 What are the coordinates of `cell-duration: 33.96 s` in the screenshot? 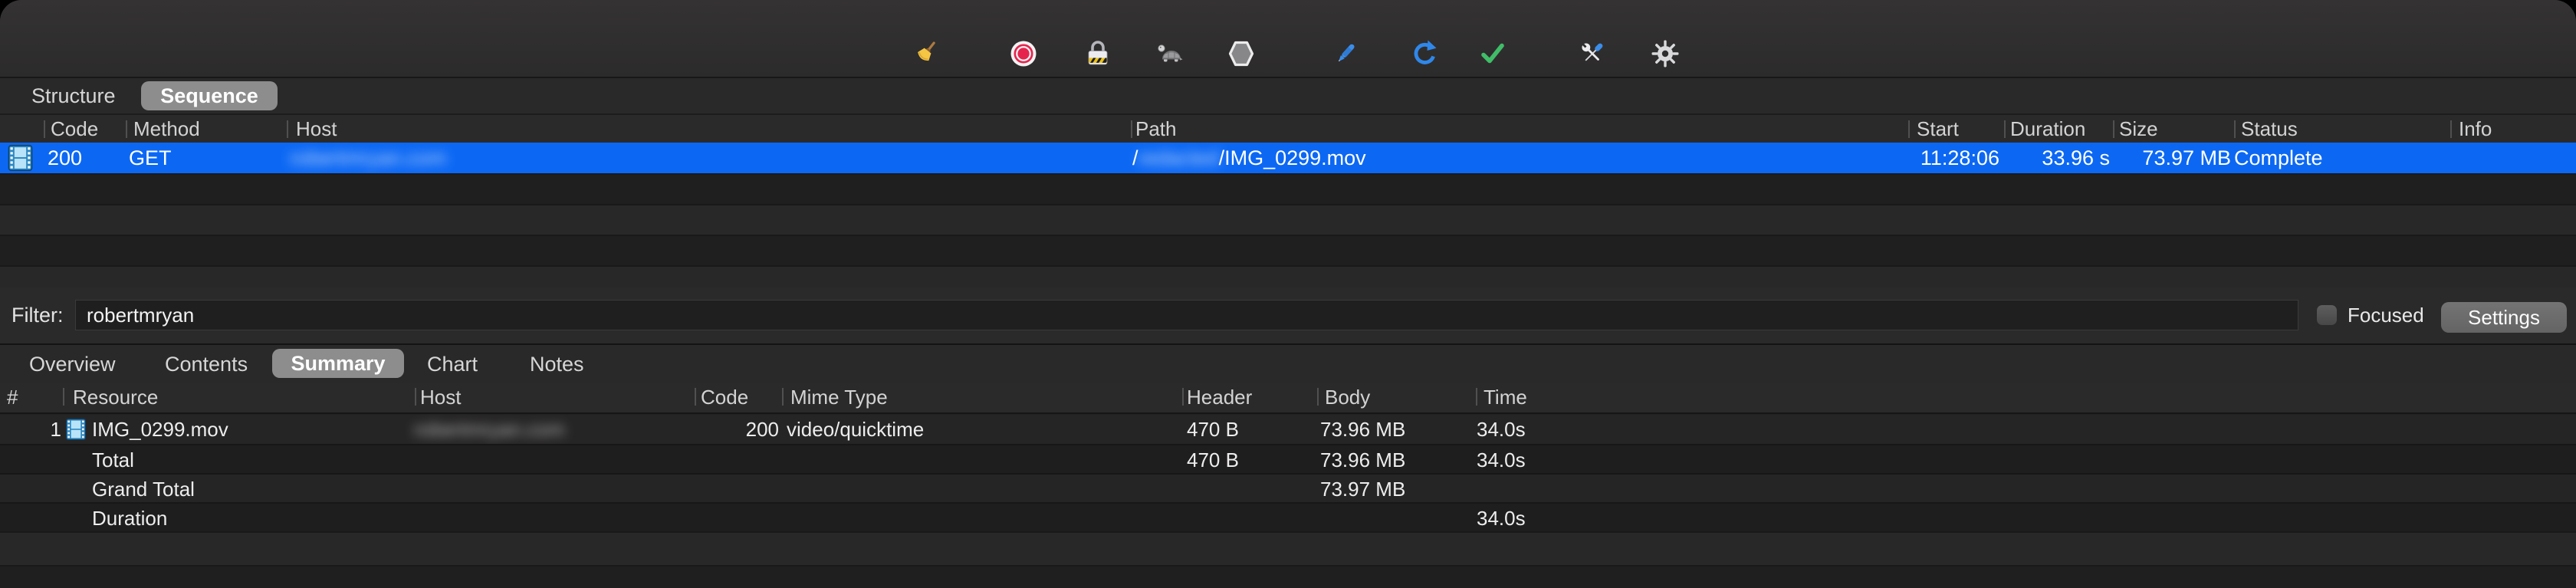 It's located at (2076, 157).